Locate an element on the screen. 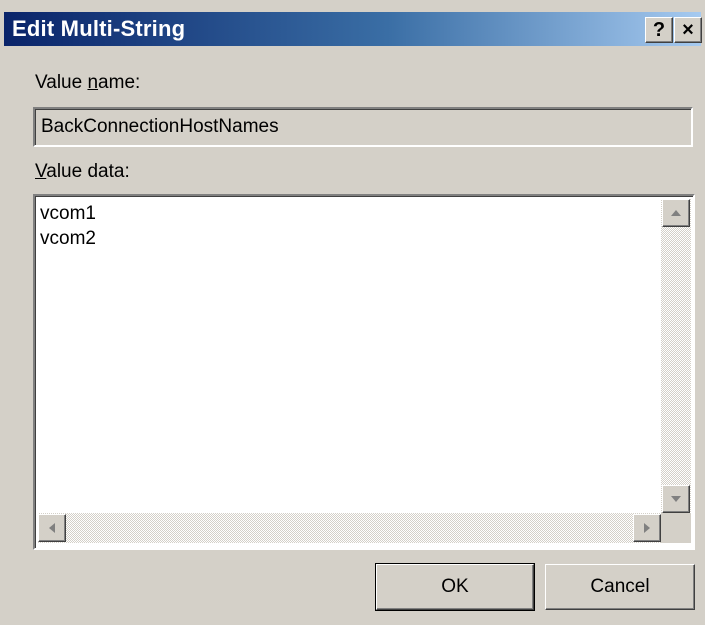 This screenshot has height=625, width=705. vertical-scrollbar is located at coordinates (676, 356).